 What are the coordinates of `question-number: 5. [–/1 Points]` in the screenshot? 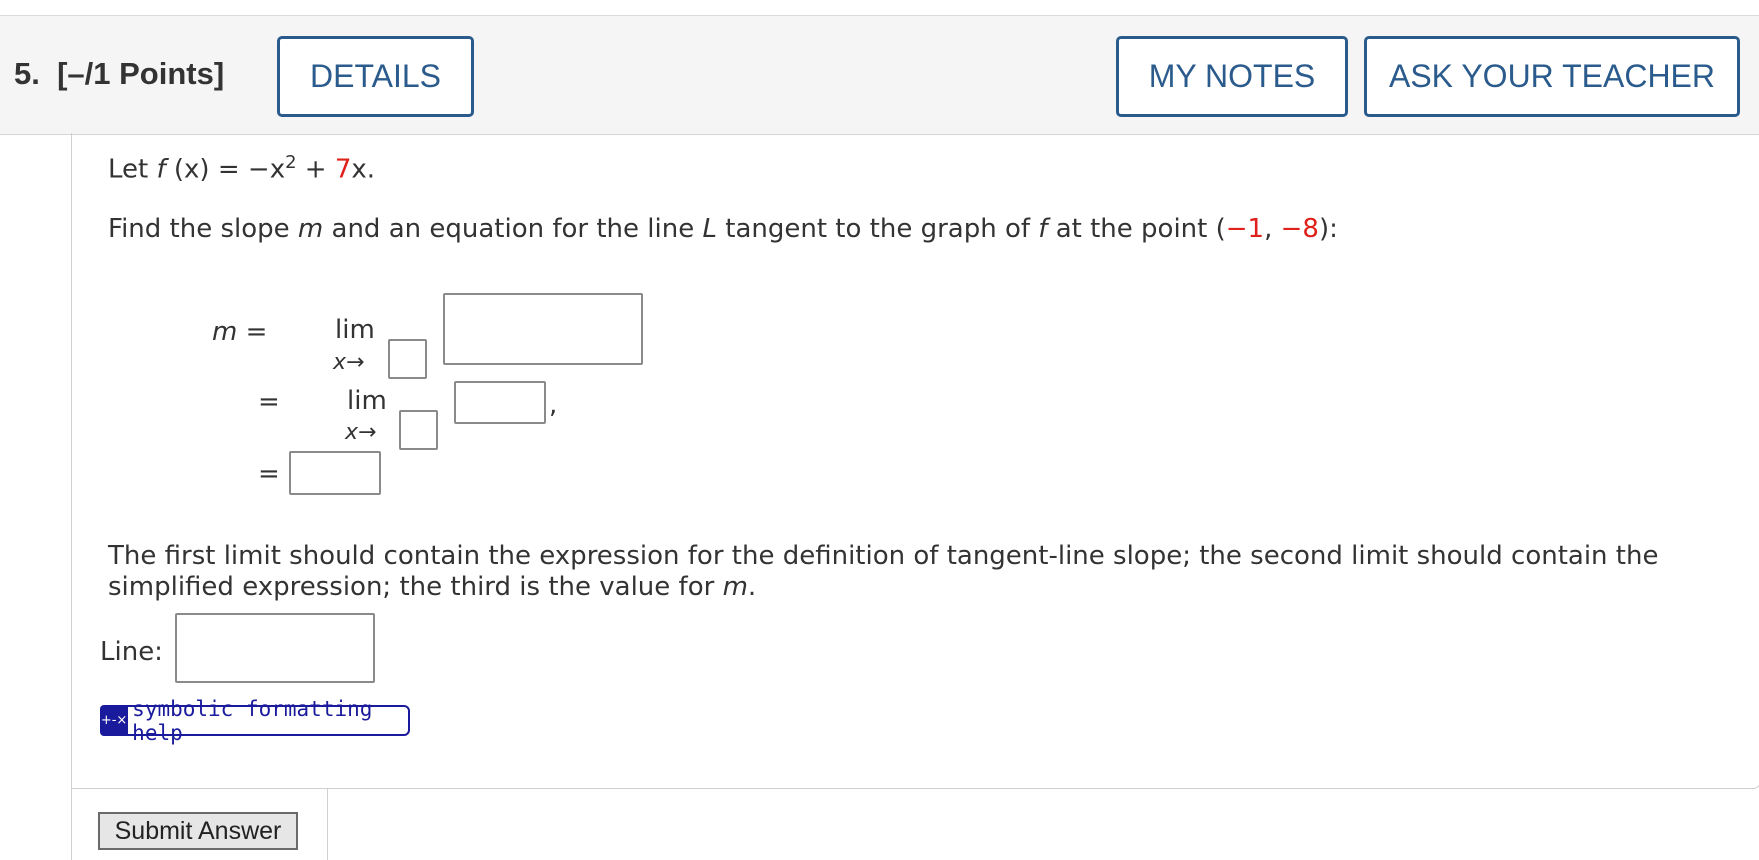 It's located at (119, 74).